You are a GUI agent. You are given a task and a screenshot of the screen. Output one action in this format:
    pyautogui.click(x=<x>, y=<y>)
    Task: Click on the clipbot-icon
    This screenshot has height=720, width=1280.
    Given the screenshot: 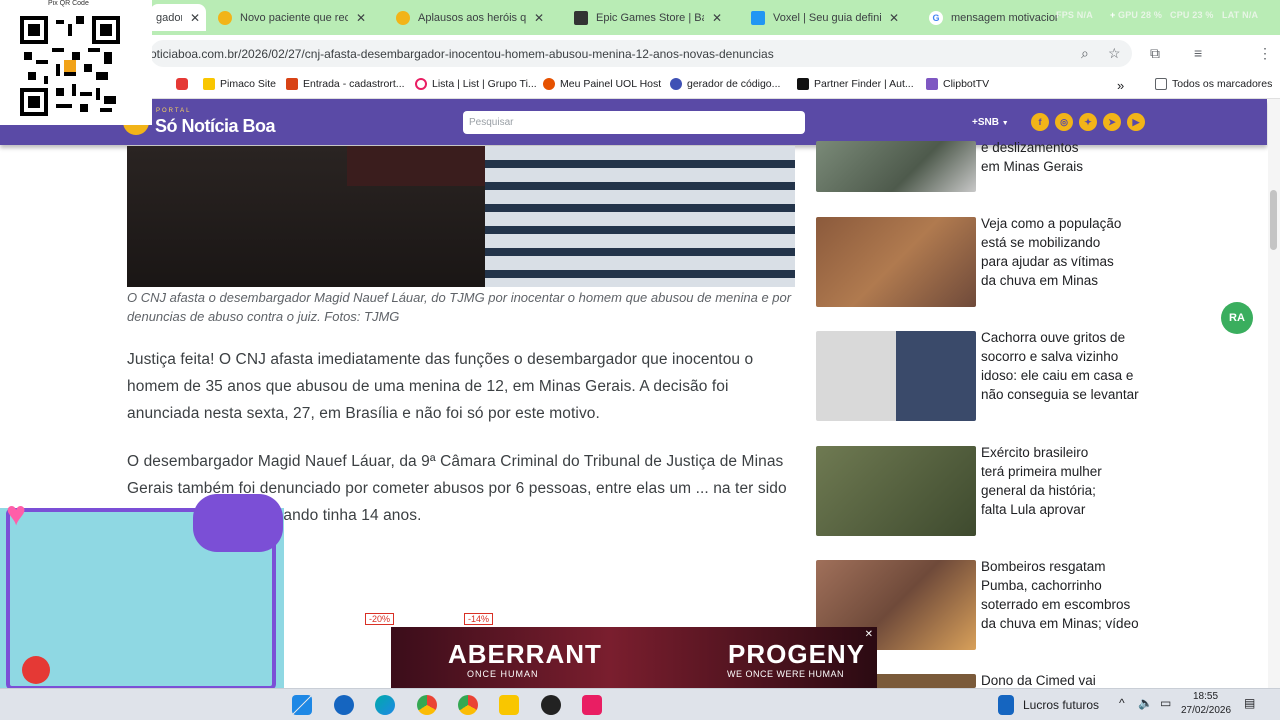 What is the action you would take?
    pyautogui.click(x=932, y=84)
    